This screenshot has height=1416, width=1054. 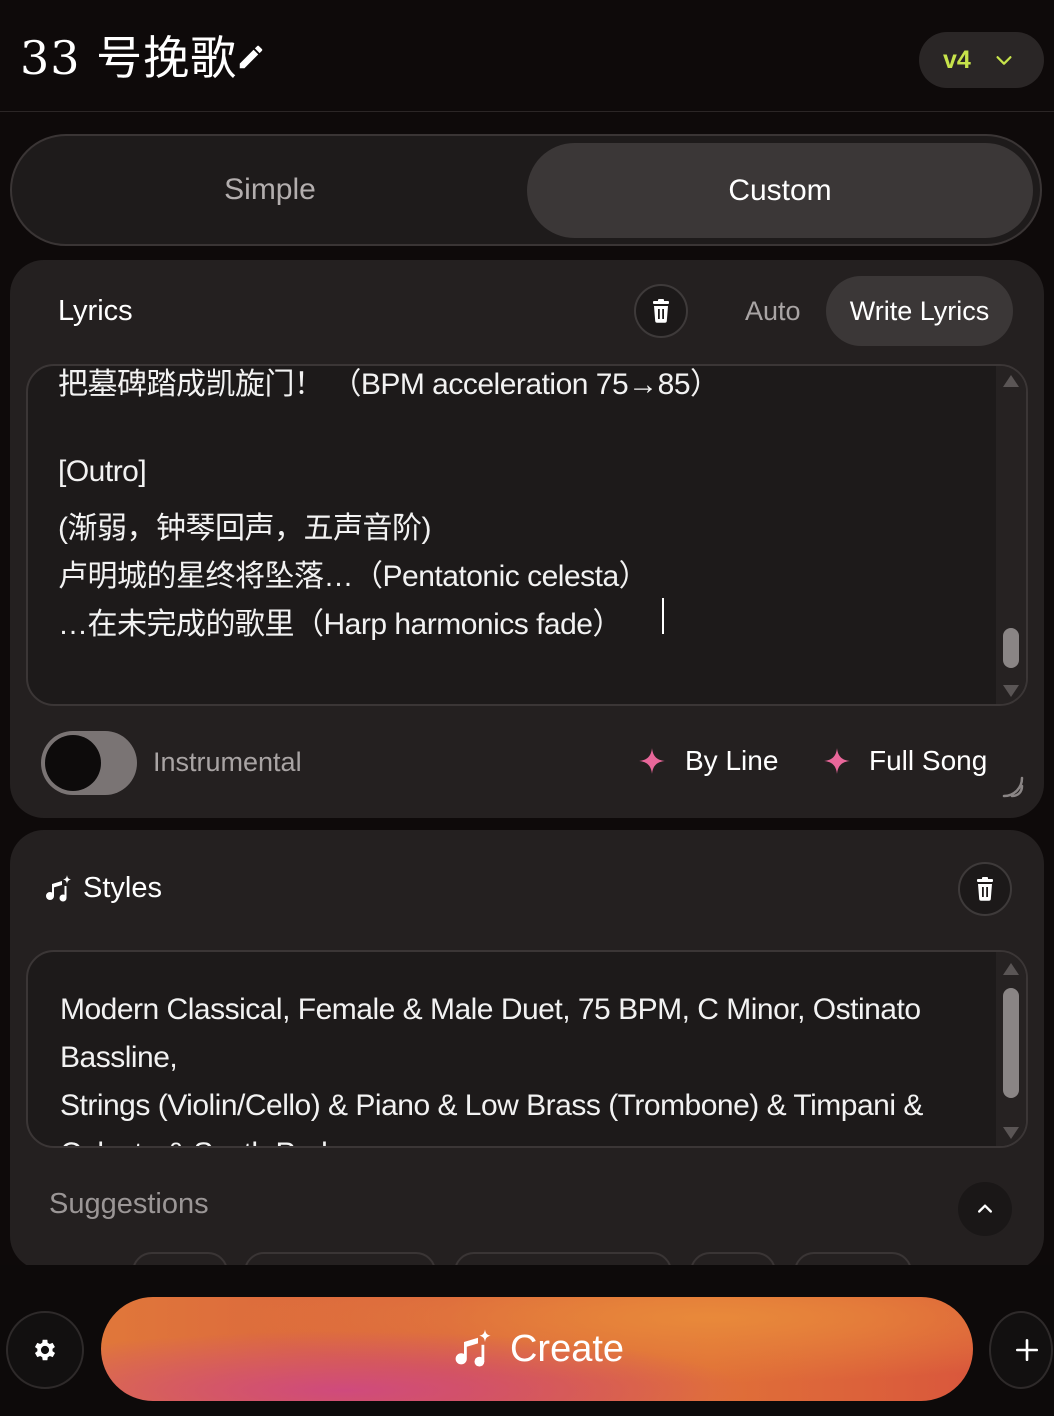 What do you see at coordinates (663, 616) in the screenshot?
I see `text-caret` at bounding box center [663, 616].